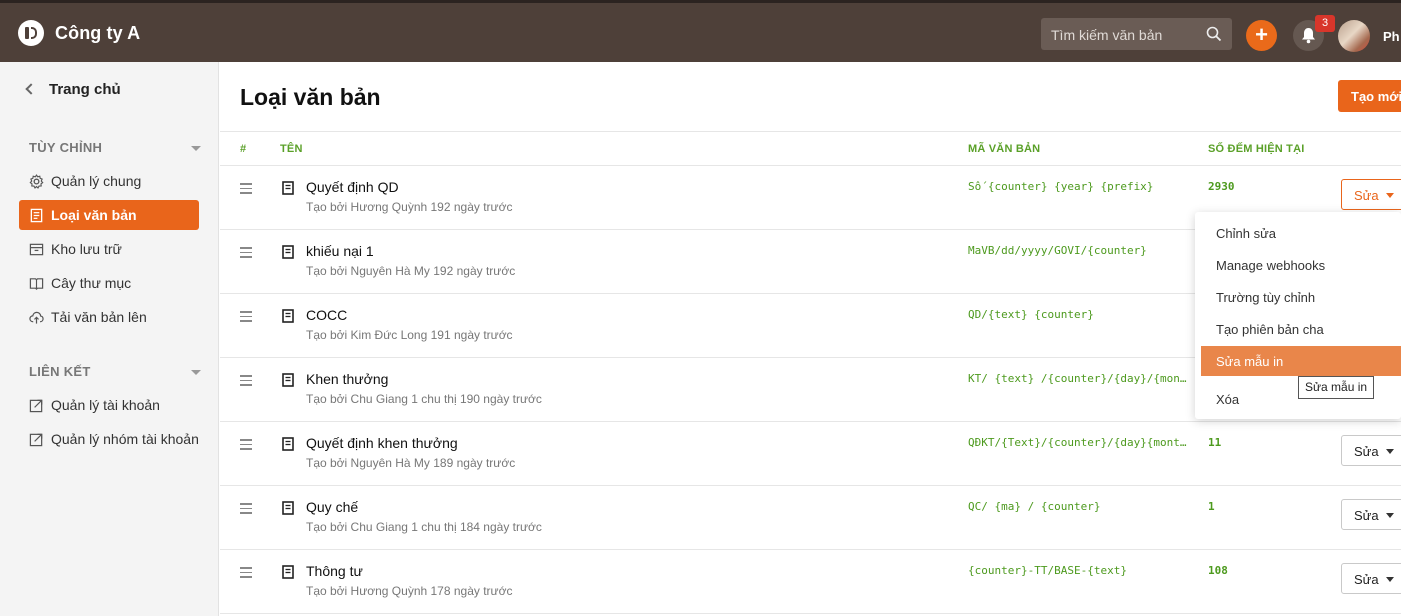 The height and width of the screenshot is (616, 1401). I want to click on archive-icon, so click(36, 249).